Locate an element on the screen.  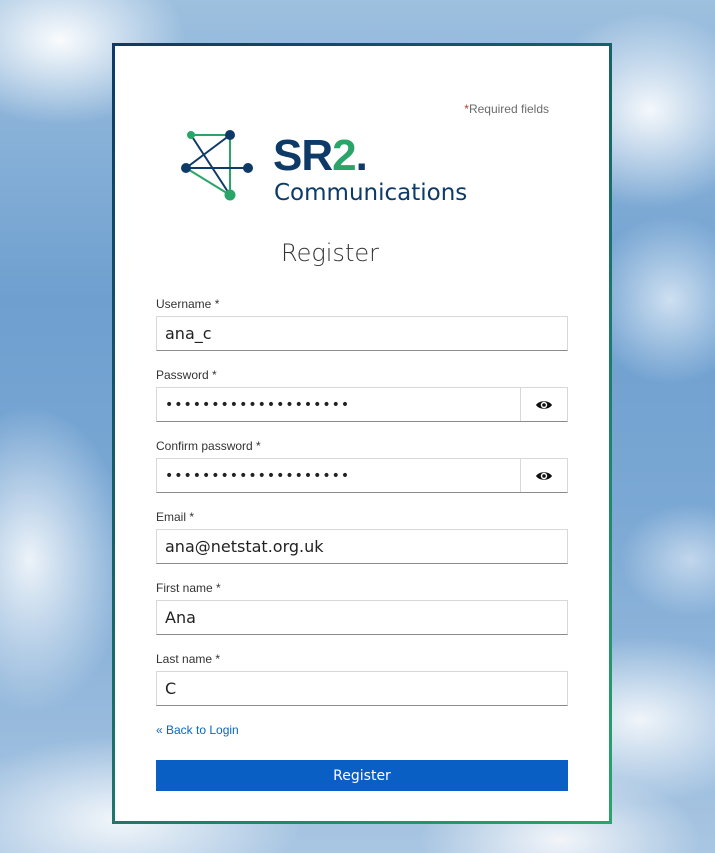
email-input-wrap is located at coordinates (362, 546).